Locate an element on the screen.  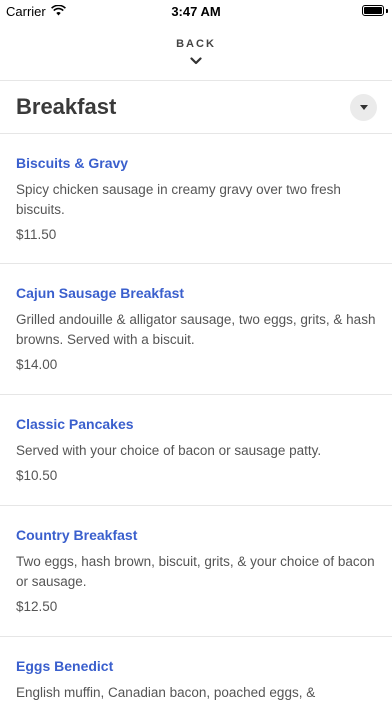
battery-level is located at coordinates (373, 10).